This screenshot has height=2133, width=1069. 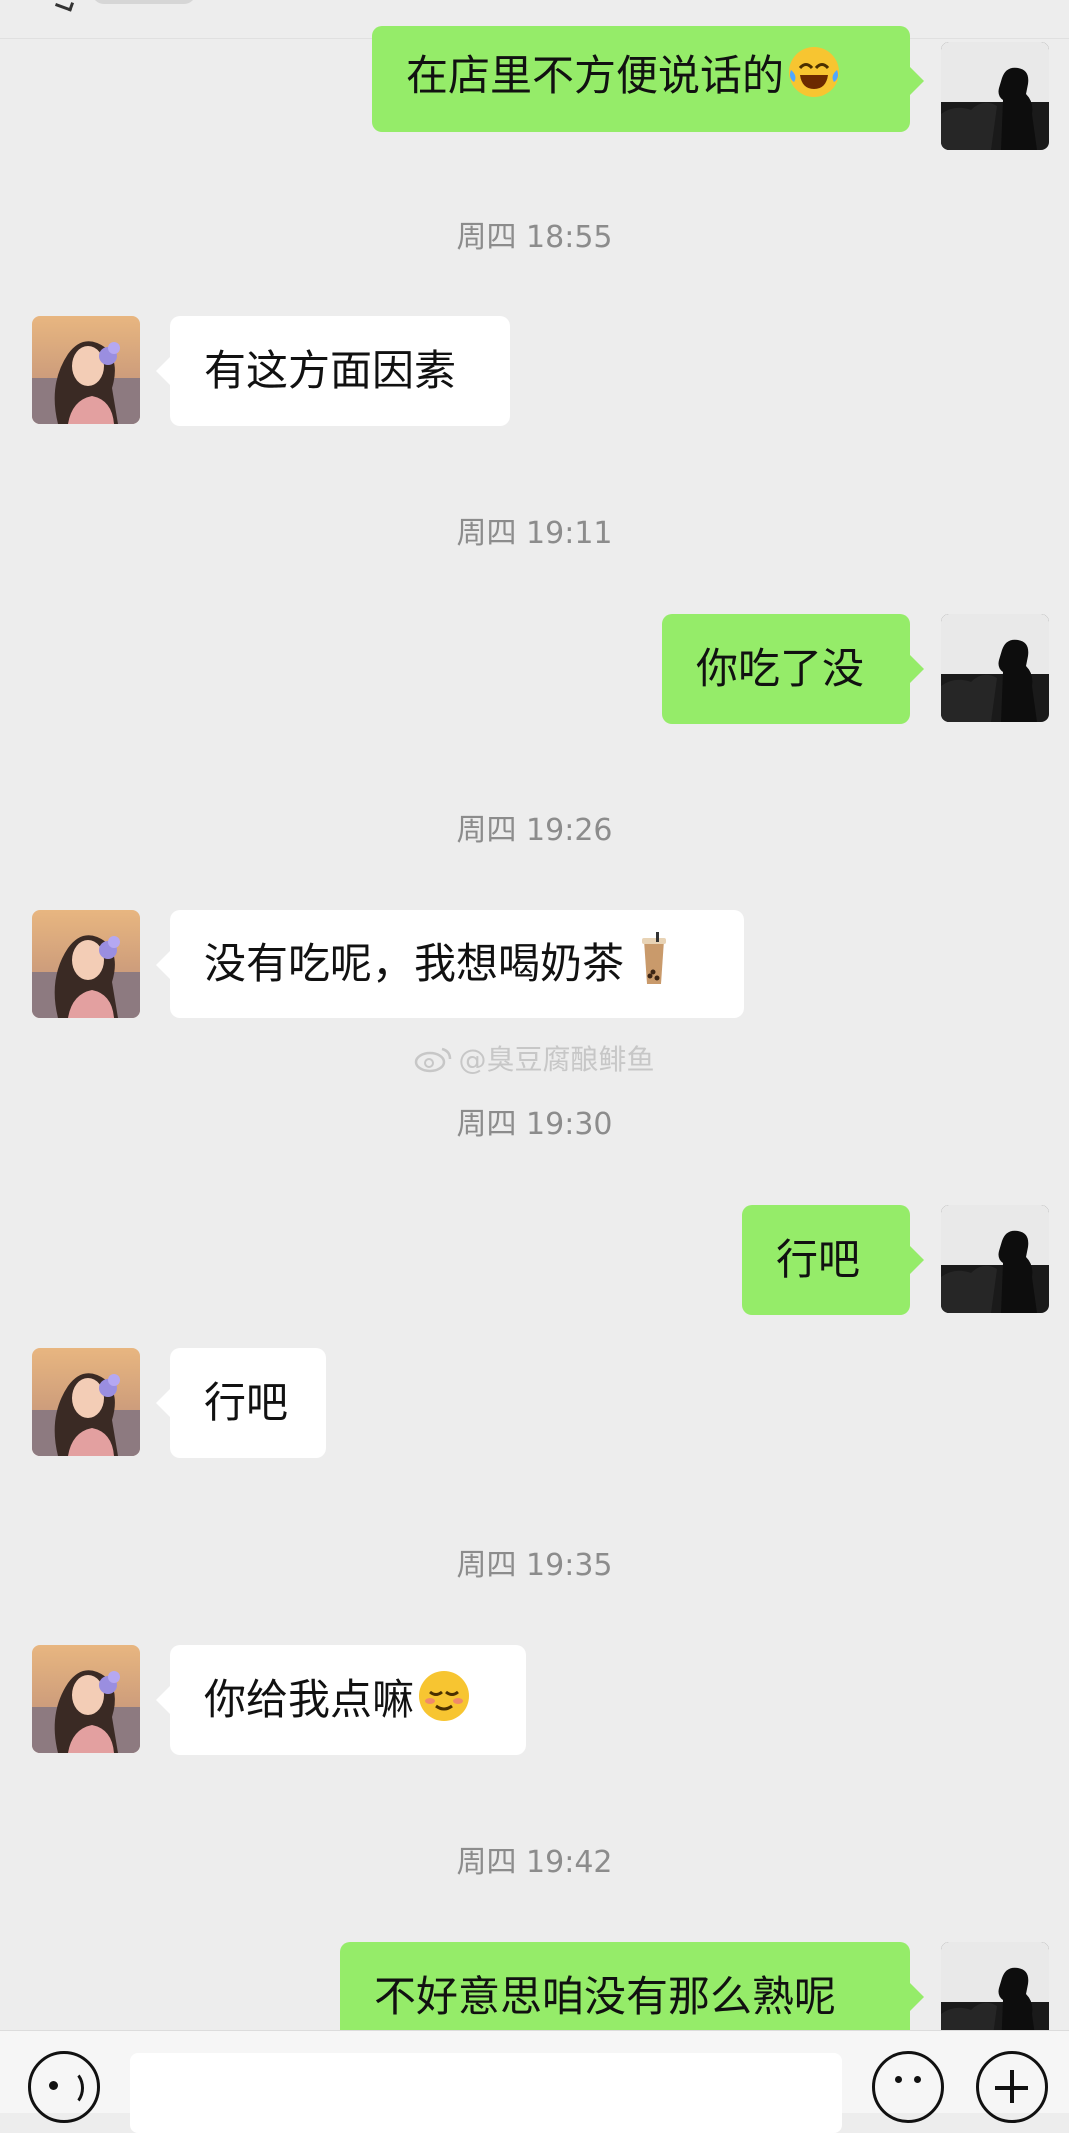 I want to click on bubble-tea-emoji-icon, so click(x=654, y=958).